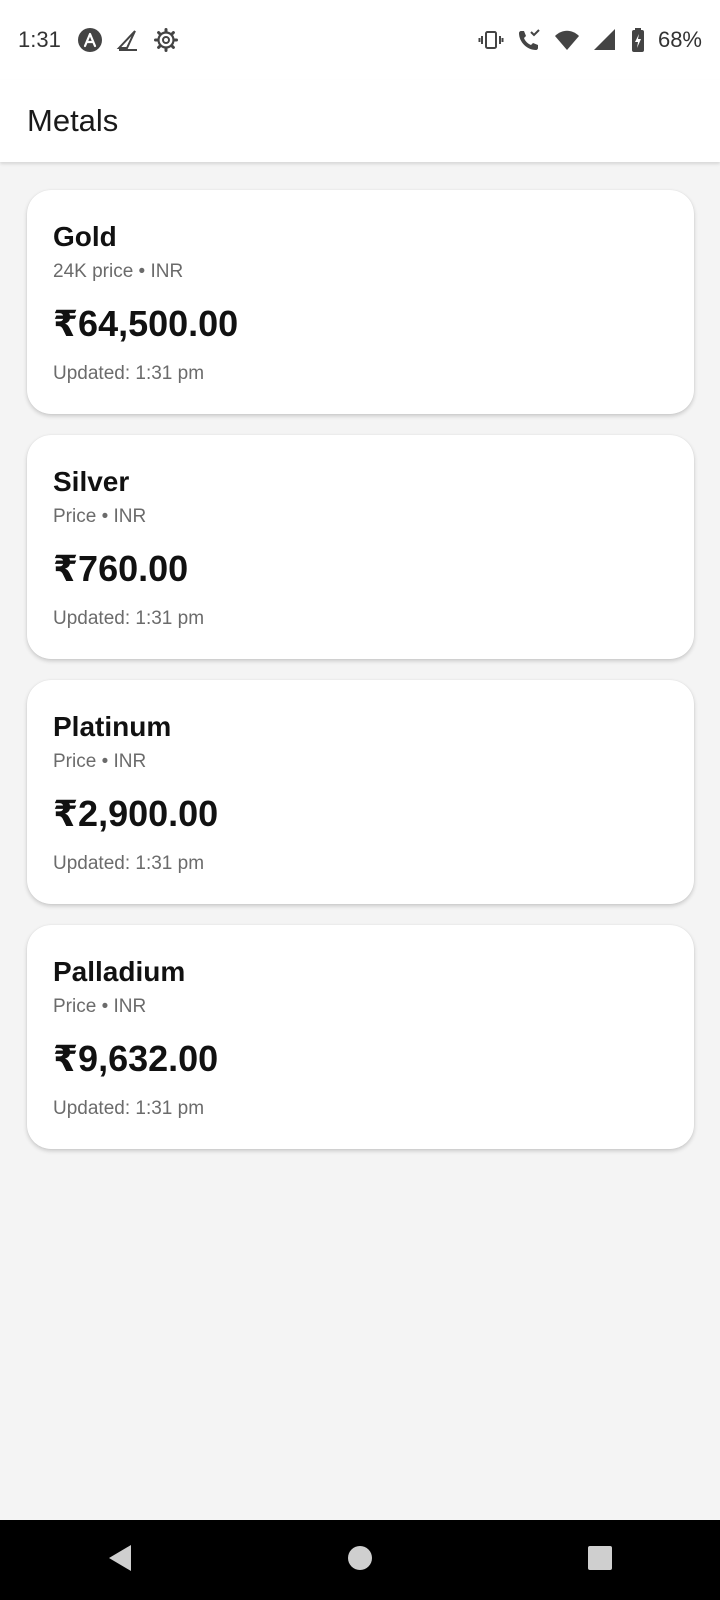 The height and width of the screenshot is (1600, 720). Describe the element at coordinates (166, 40) in the screenshot. I see `settings-icon` at that location.